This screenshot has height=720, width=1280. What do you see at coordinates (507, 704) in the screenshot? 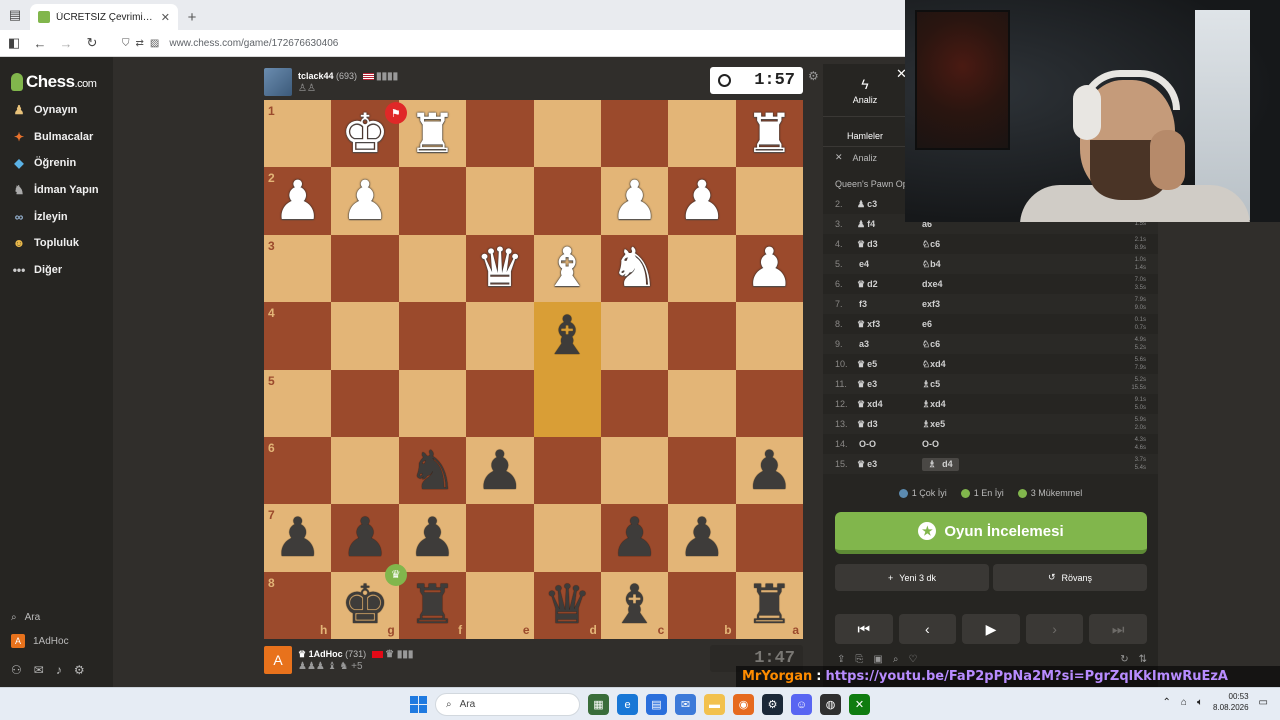
I see `taskbar-search: ⌕ Ara` at bounding box center [507, 704].